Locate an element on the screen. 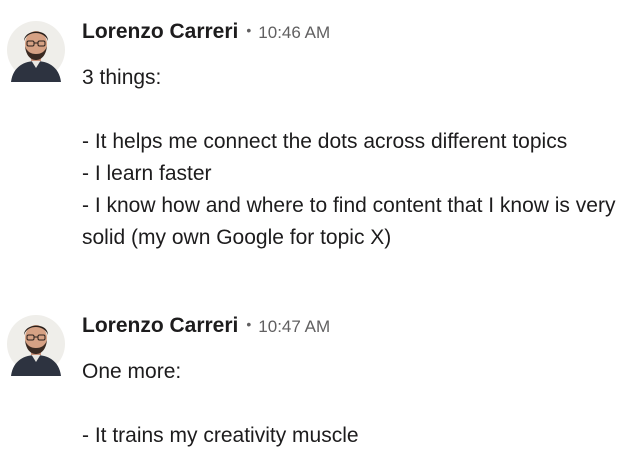 The image size is (628, 468). message-line: 3 things: is located at coordinates (122, 77).